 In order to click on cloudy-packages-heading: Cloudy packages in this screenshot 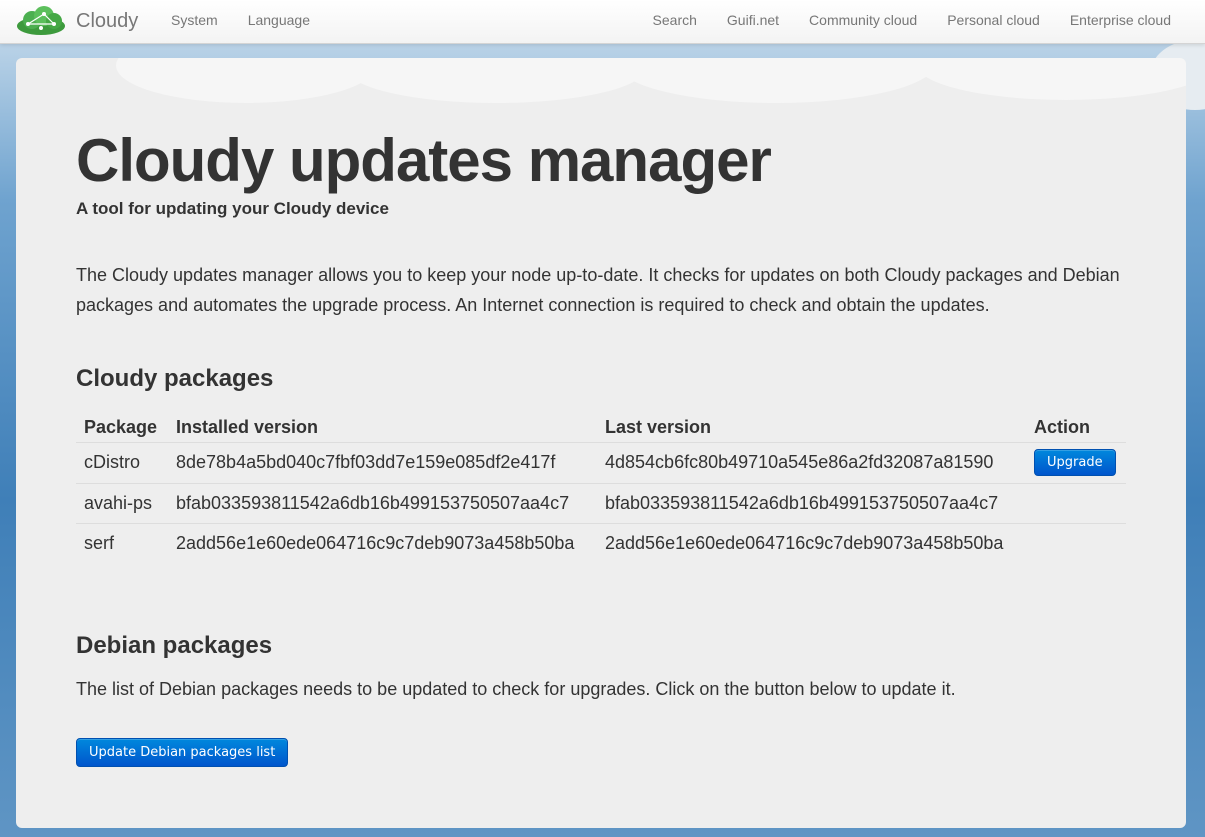, I will do `click(175, 378)`.